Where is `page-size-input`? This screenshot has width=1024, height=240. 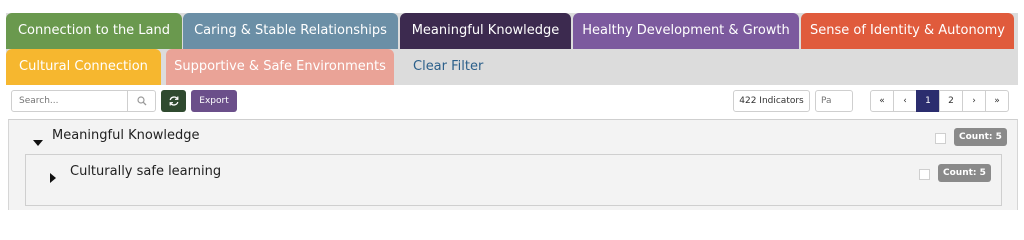
page-size-input is located at coordinates (834, 101).